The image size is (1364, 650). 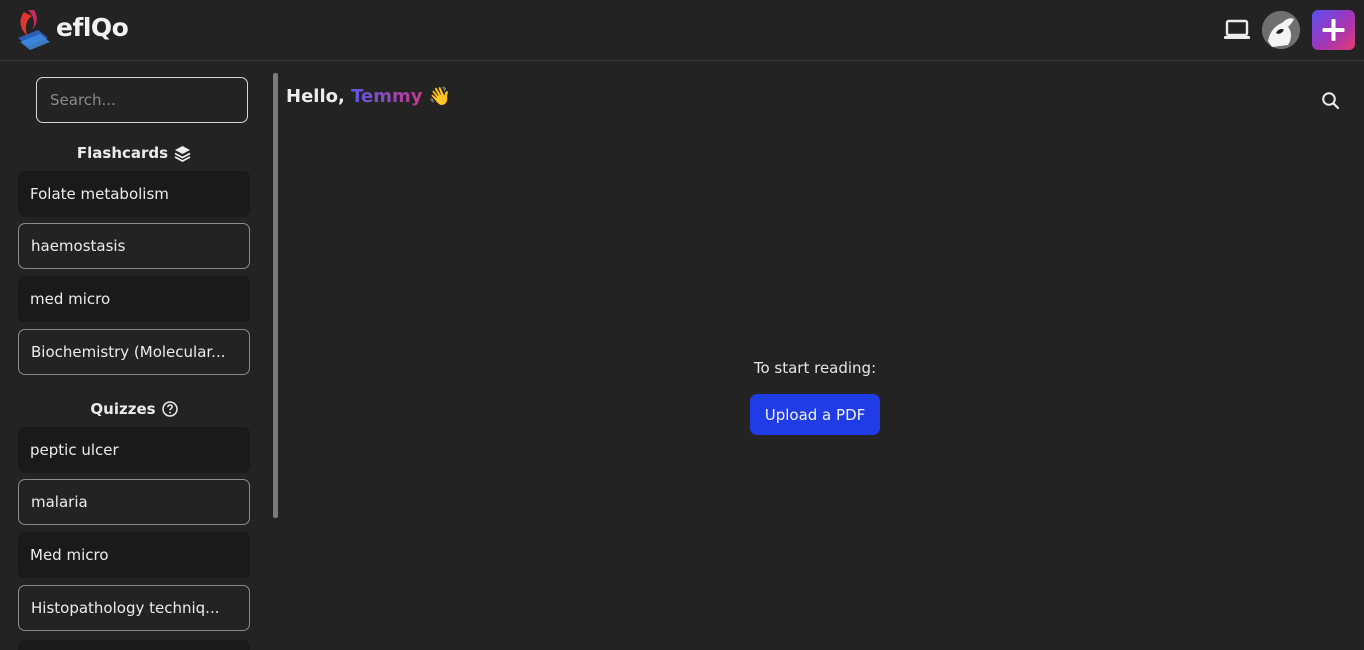 What do you see at coordinates (682, 30) in the screenshot?
I see `top-bar: eflQo` at bounding box center [682, 30].